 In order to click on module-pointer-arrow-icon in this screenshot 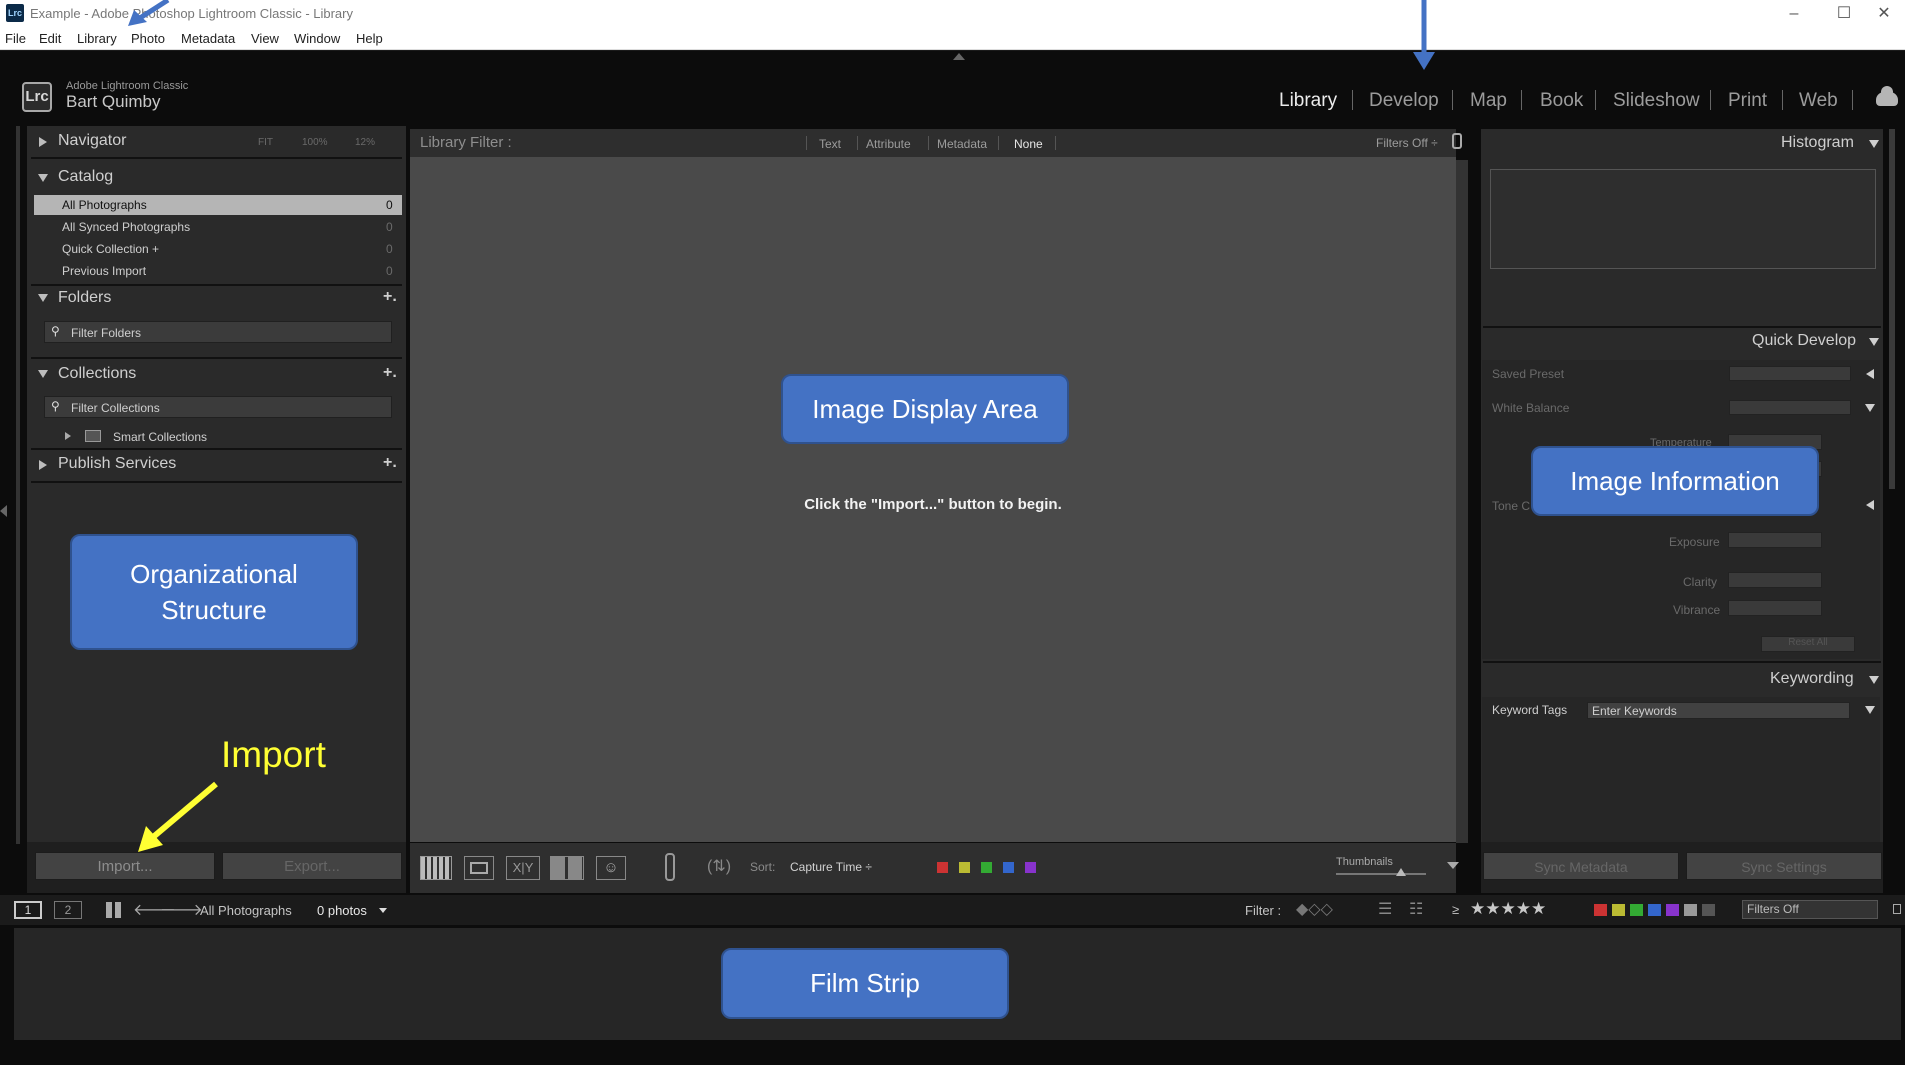, I will do `click(1424, 35)`.